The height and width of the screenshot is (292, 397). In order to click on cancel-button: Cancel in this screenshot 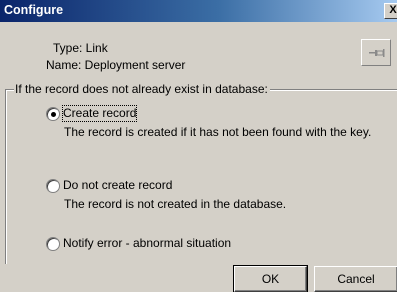, I will do `click(355, 279)`.